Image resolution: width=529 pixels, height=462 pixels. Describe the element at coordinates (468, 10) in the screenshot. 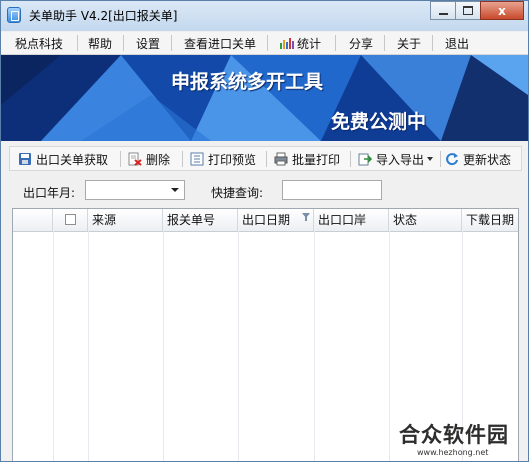

I see `maximize-button` at that location.